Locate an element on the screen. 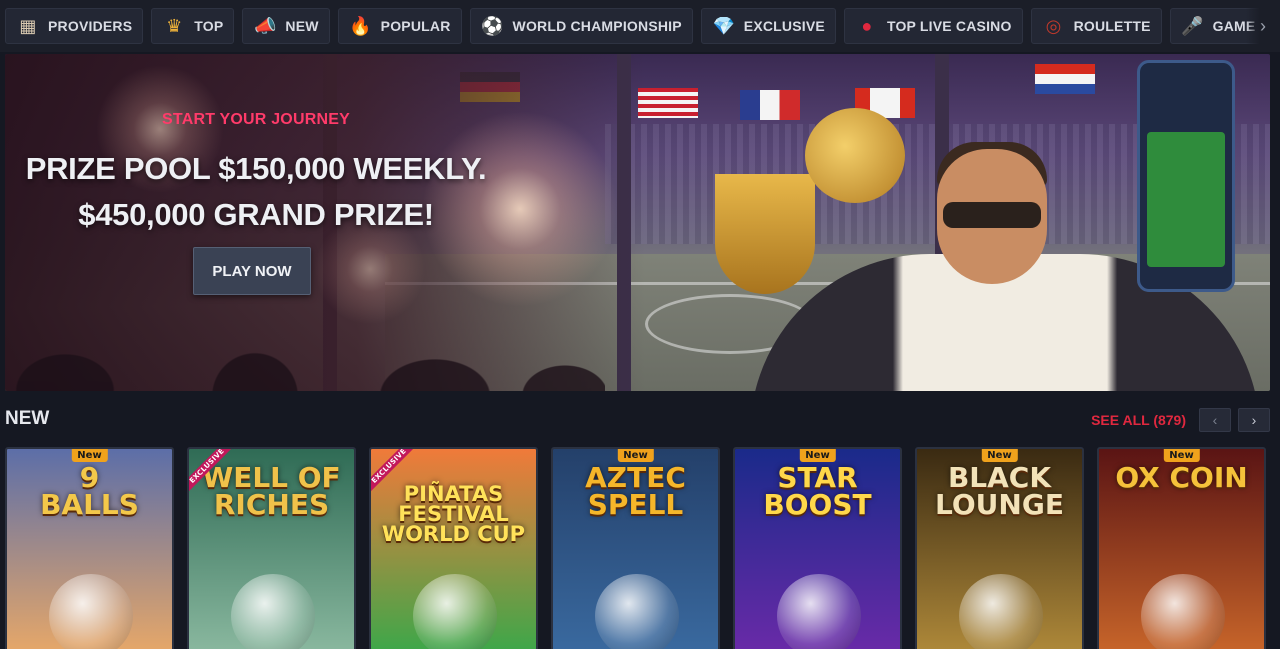  game-card-star-boost: STAR BOOST New is located at coordinates (817, 548).